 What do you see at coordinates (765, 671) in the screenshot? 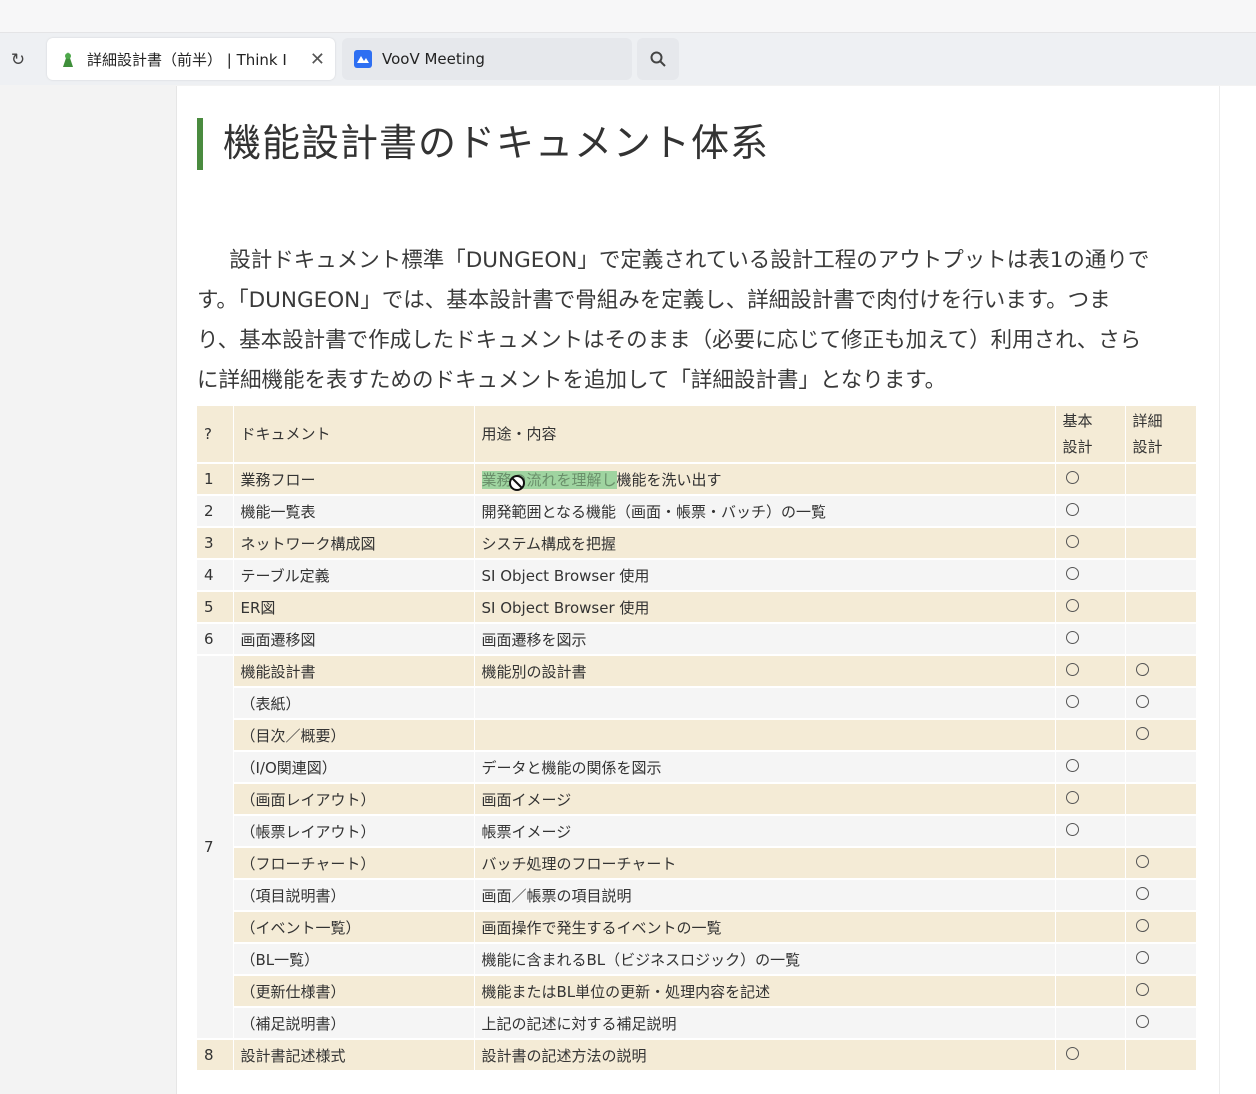
I see `cell-usage: 機能別の設計書` at bounding box center [765, 671].